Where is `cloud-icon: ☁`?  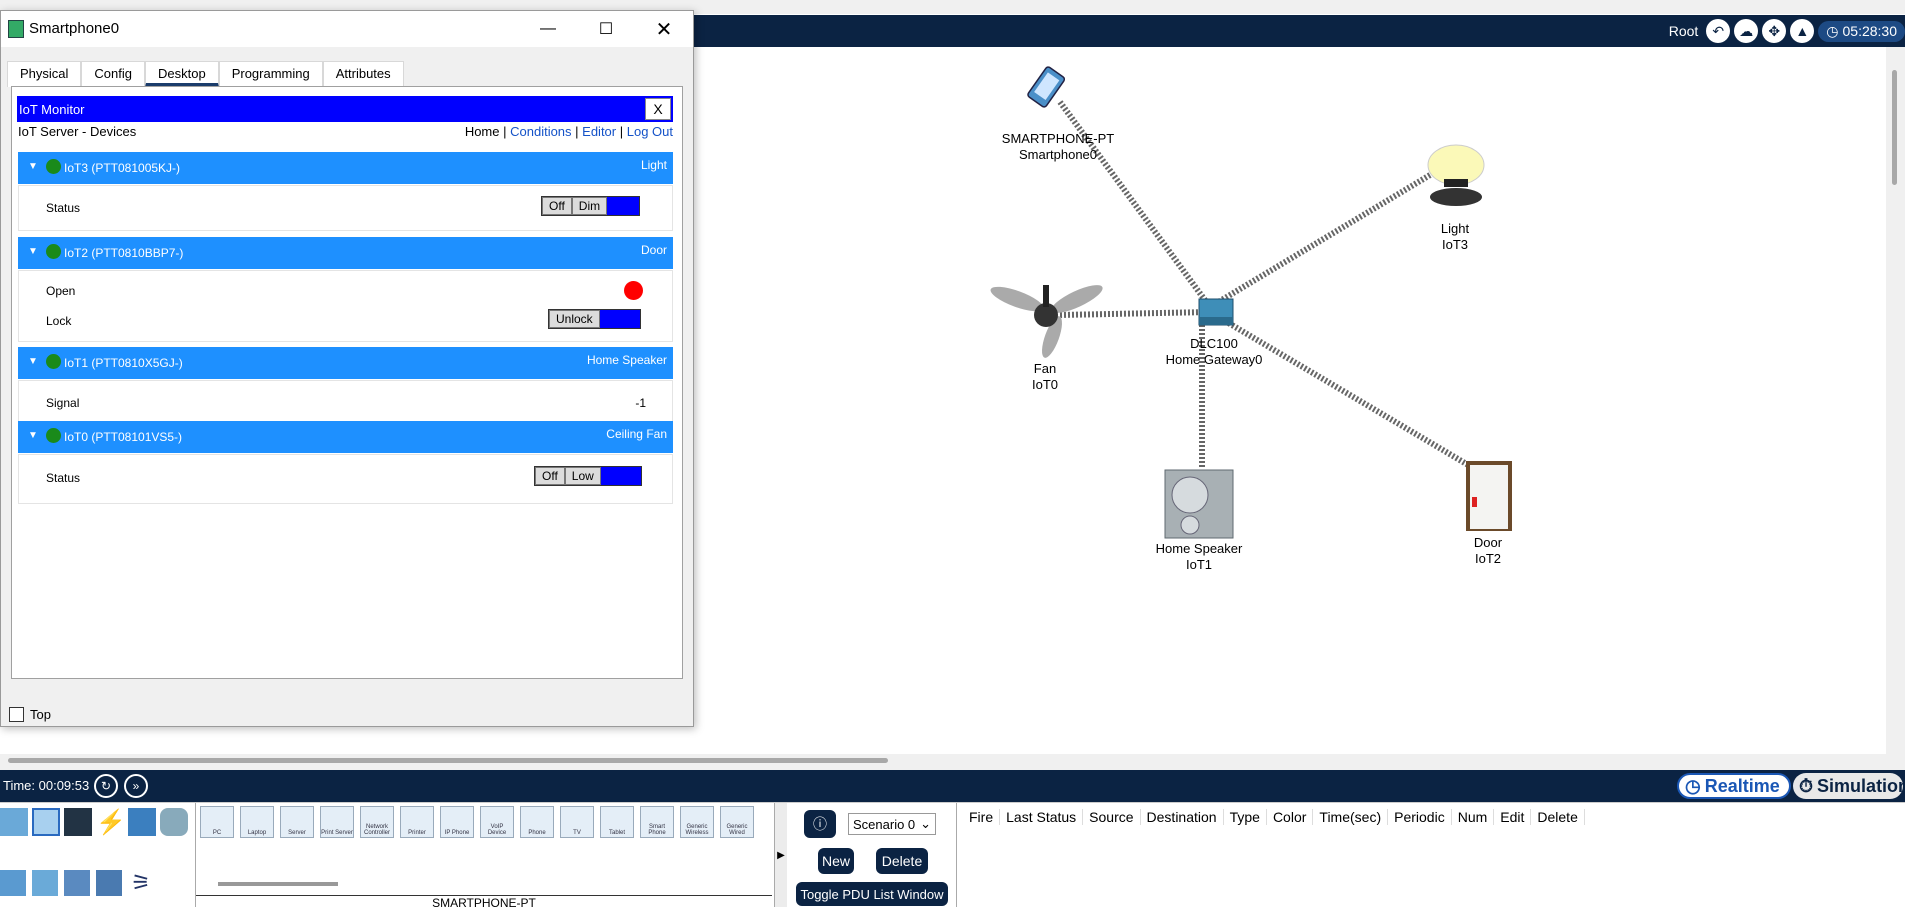 cloud-icon: ☁ is located at coordinates (1746, 31).